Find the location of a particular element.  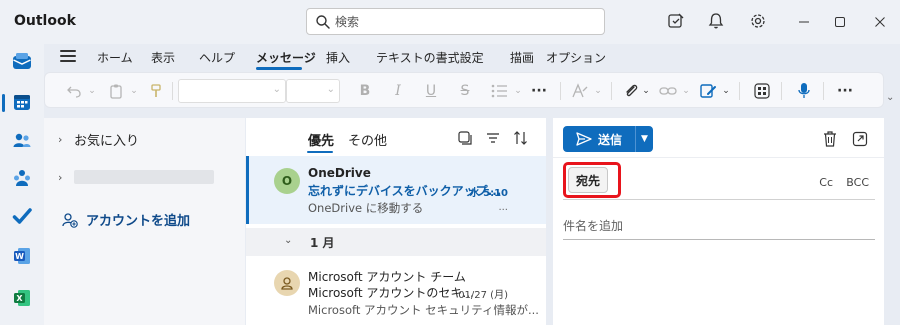

tab-help: ヘルプ is located at coordinates (217, 57).